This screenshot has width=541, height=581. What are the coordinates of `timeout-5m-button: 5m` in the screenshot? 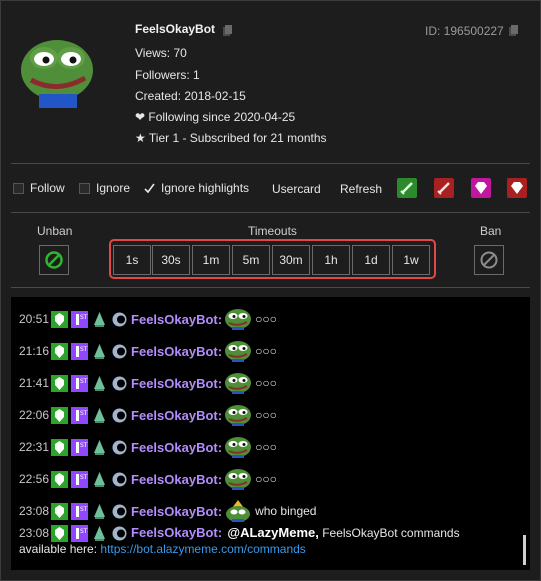 It's located at (251, 260).